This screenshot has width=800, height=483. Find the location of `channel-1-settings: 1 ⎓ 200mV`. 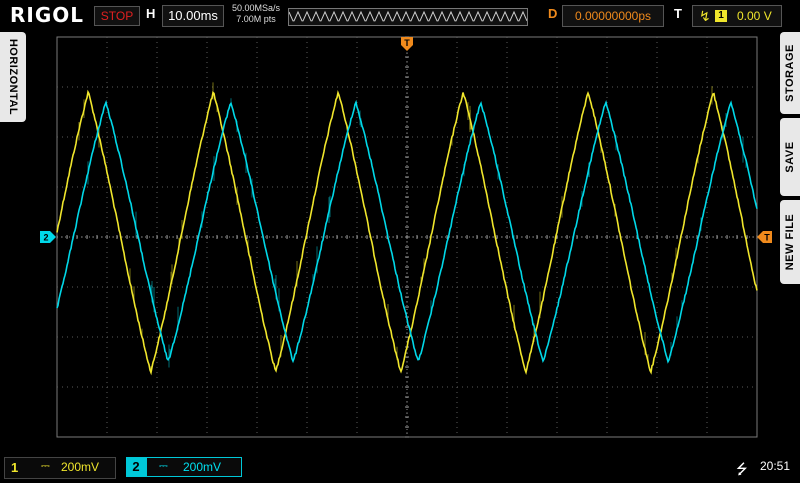

channel-1-settings: 1 ⎓ 200mV is located at coordinates (60, 468).